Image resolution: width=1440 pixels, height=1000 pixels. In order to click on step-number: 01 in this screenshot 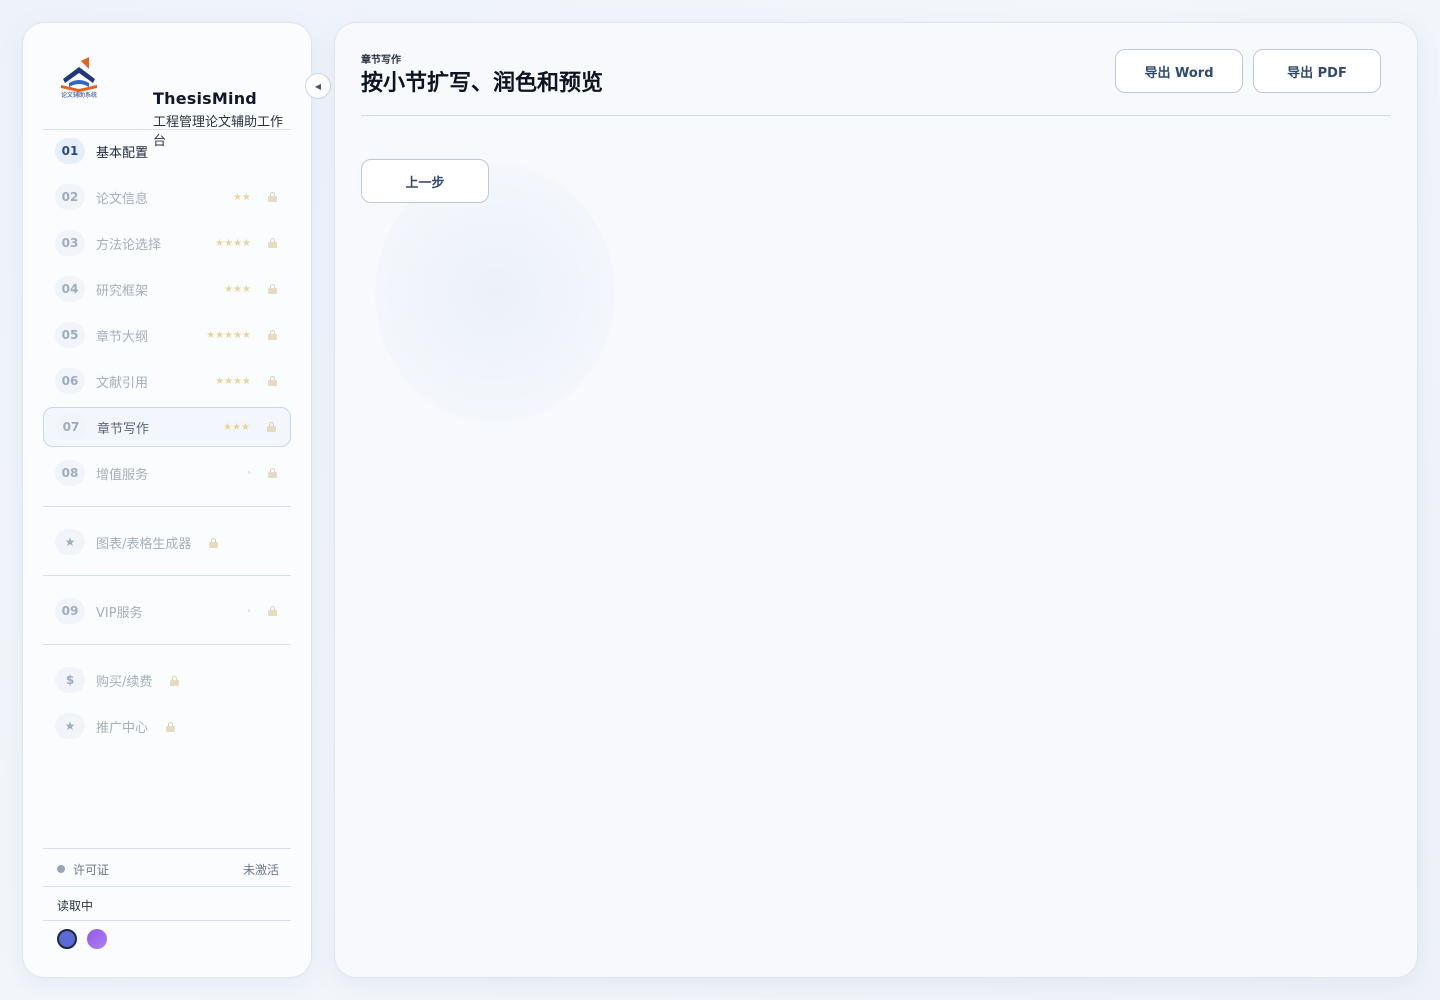, I will do `click(70, 151)`.